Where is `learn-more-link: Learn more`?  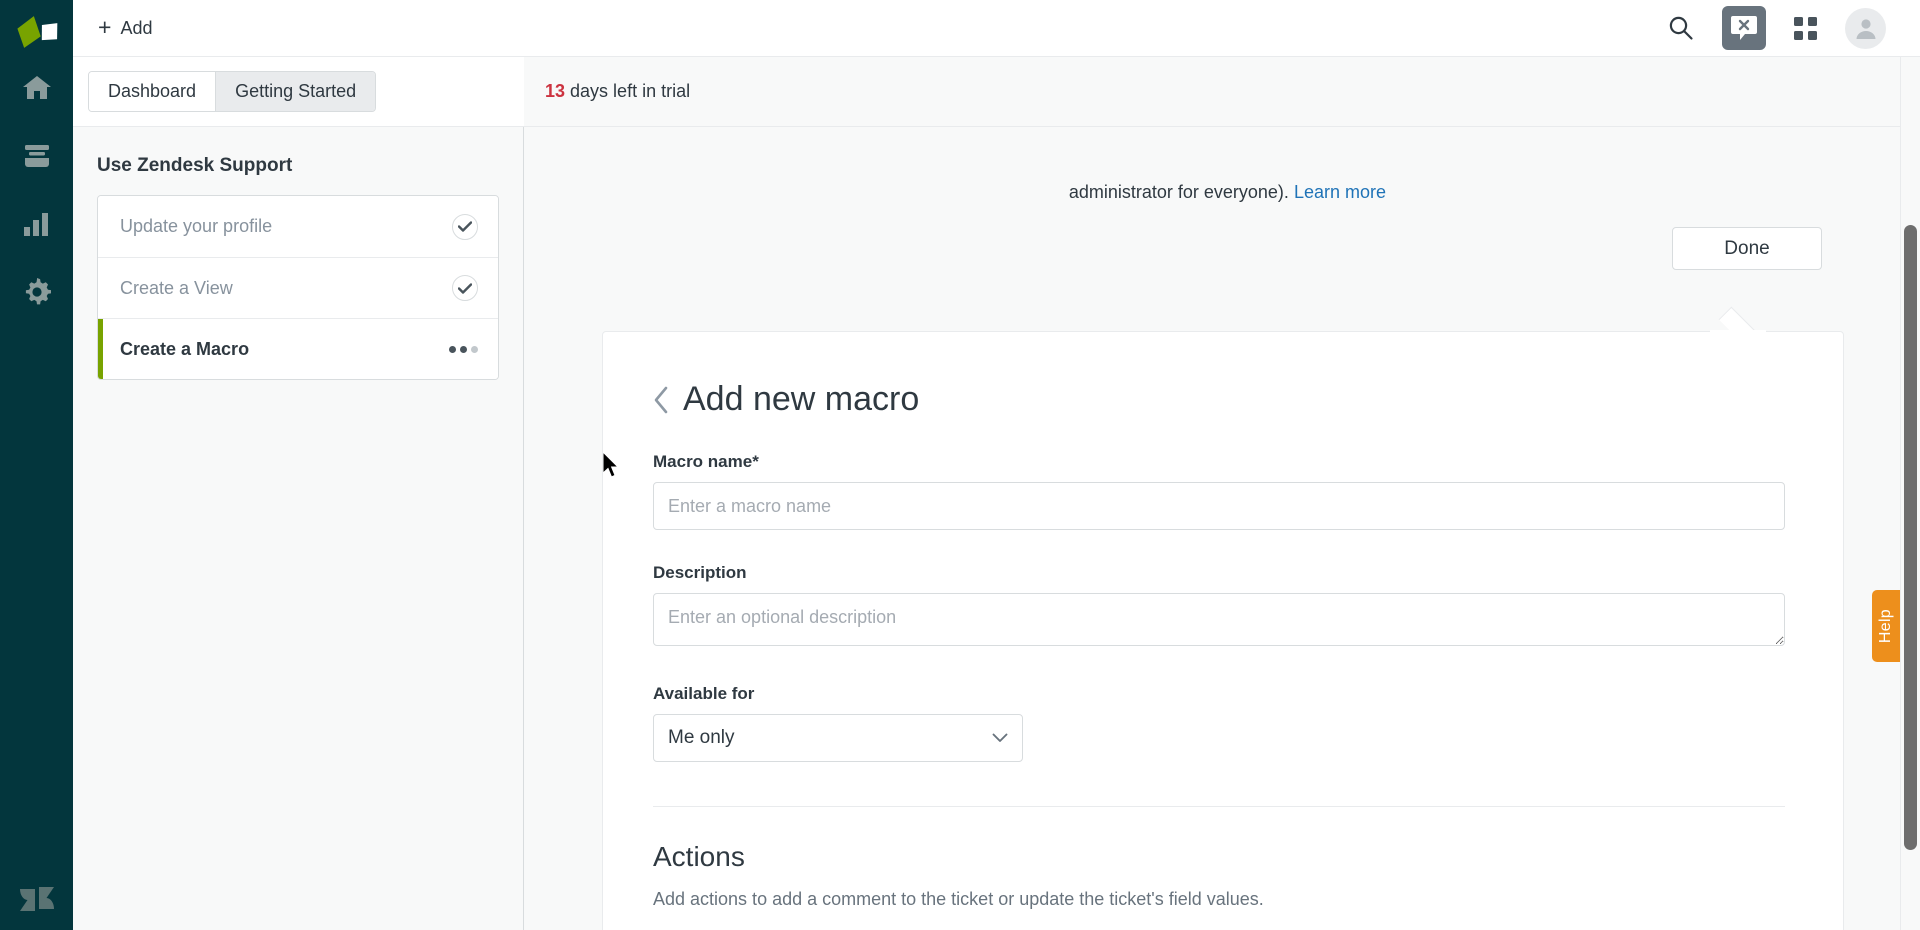
learn-more-link: Learn more is located at coordinates (1340, 192).